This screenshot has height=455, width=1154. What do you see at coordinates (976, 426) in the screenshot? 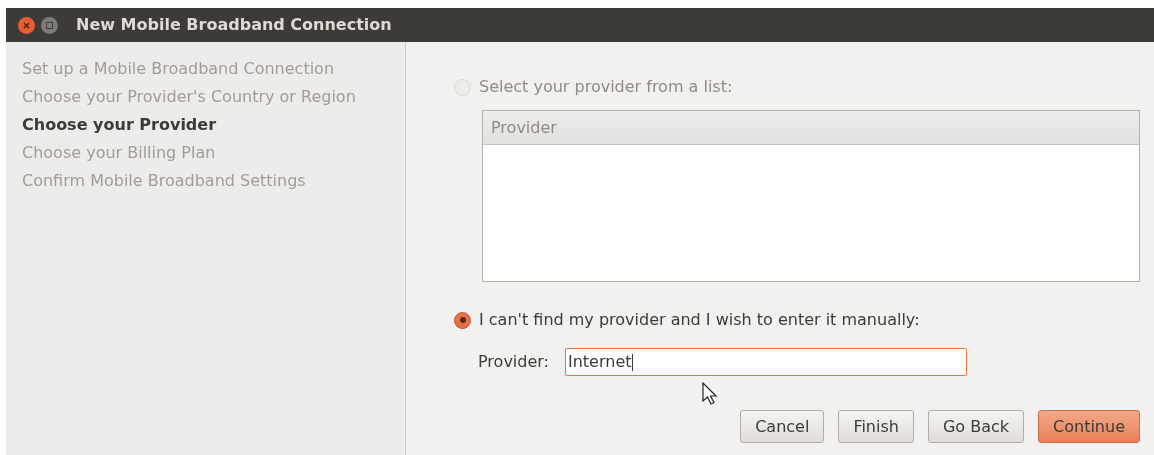
I see `dialog-button: Go Back` at bounding box center [976, 426].